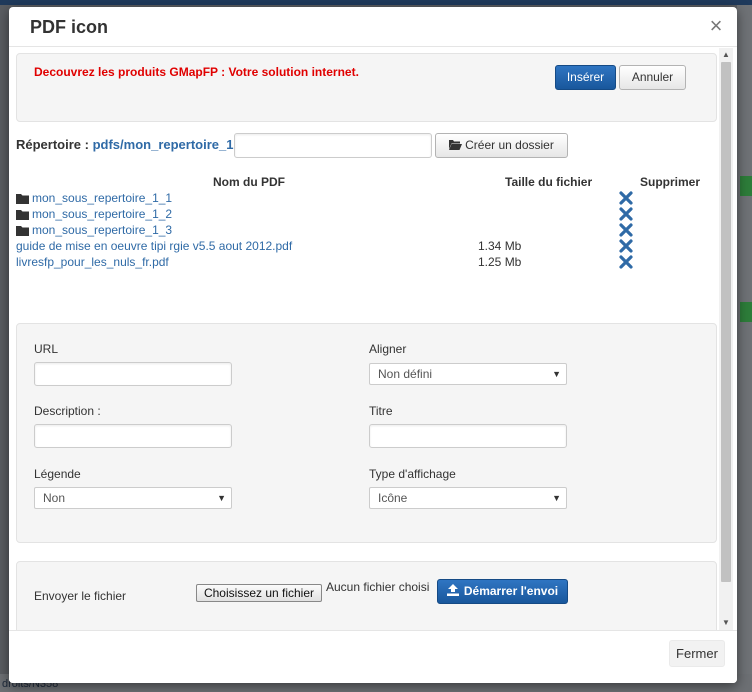  What do you see at coordinates (716, 26) in the screenshot?
I see `close-icon: ×` at bounding box center [716, 26].